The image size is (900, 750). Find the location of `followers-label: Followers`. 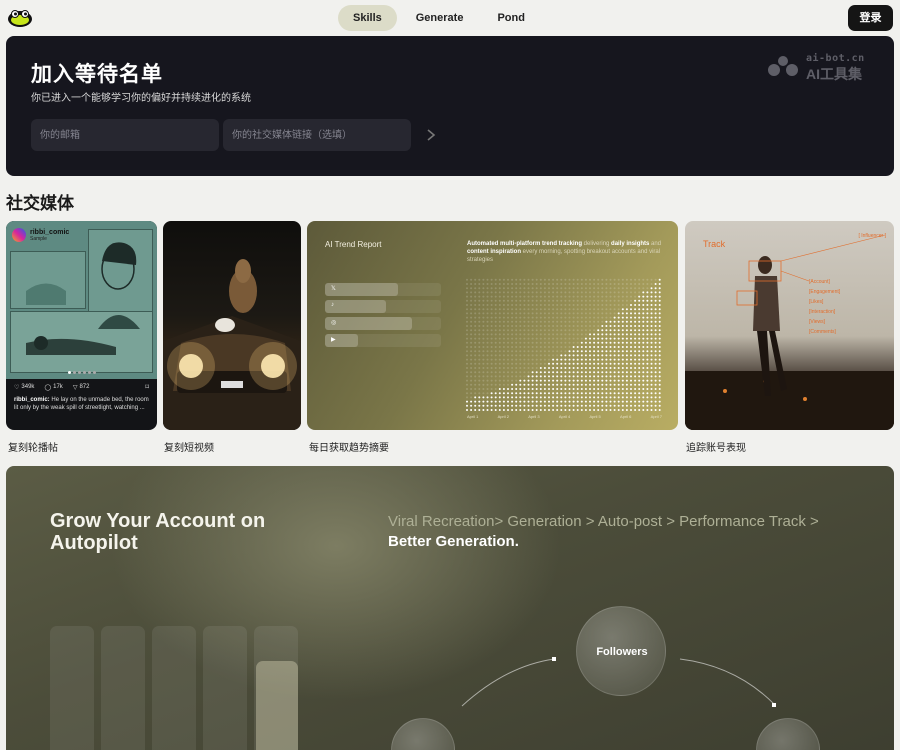

followers-label: Followers is located at coordinates (622, 652).